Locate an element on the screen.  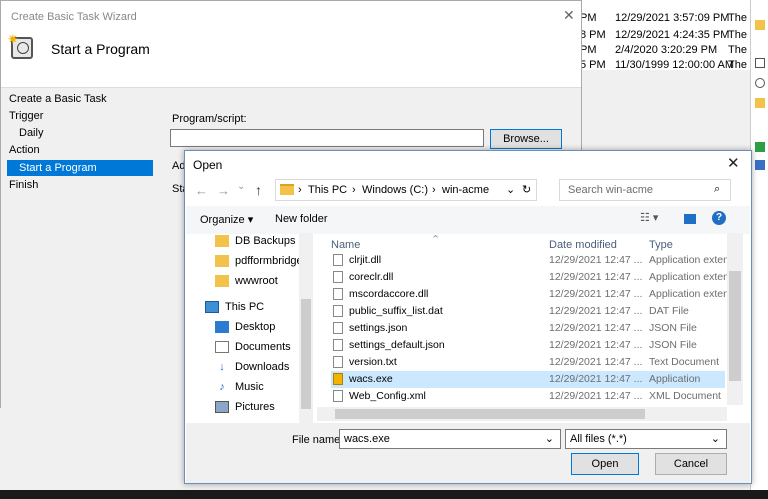
program-script-label: Program/script: is located at coordinates (209, 119).